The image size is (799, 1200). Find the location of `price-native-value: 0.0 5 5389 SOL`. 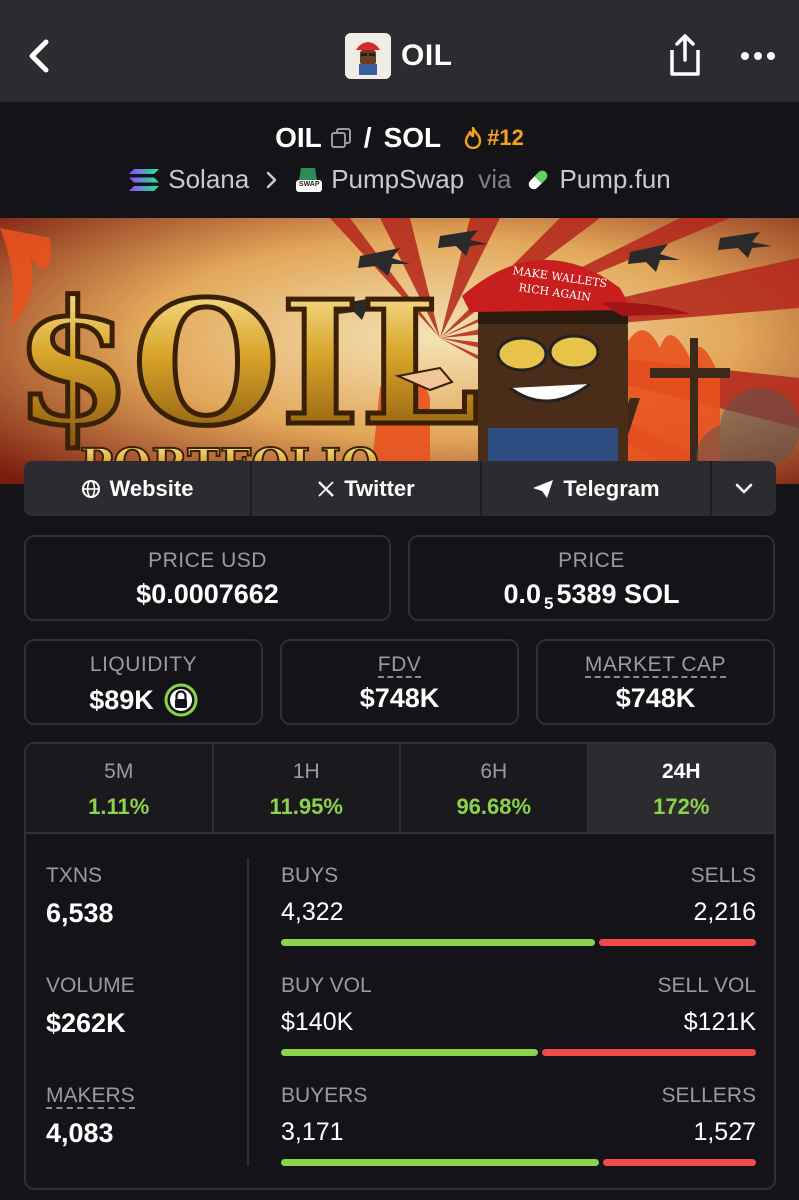

price-native-value: 0.0 5 5389 SOL is located at coordinates (591, 596).